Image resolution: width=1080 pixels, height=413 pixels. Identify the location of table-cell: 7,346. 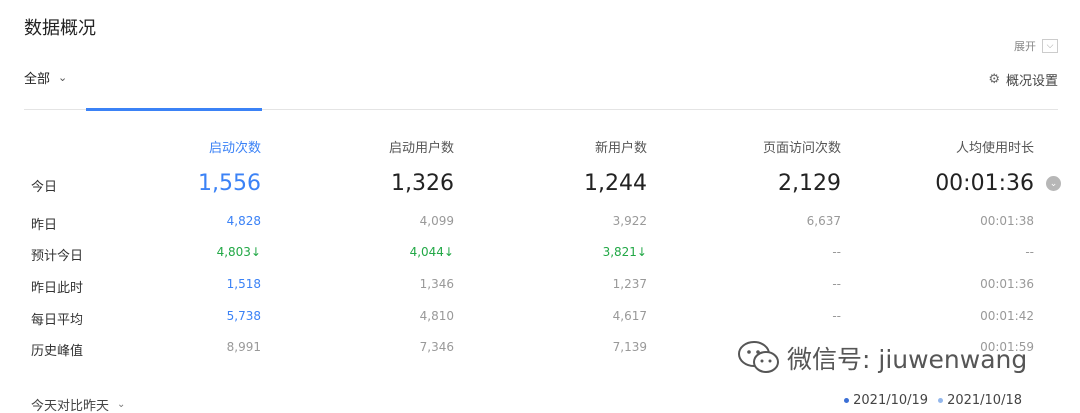
(436, 347).